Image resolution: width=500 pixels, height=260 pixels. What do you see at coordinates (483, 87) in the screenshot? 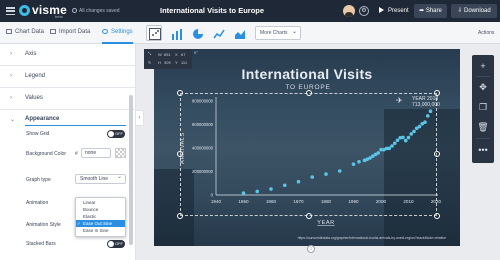
I see `move-icon: ✥` at bounding box center [483, 87].